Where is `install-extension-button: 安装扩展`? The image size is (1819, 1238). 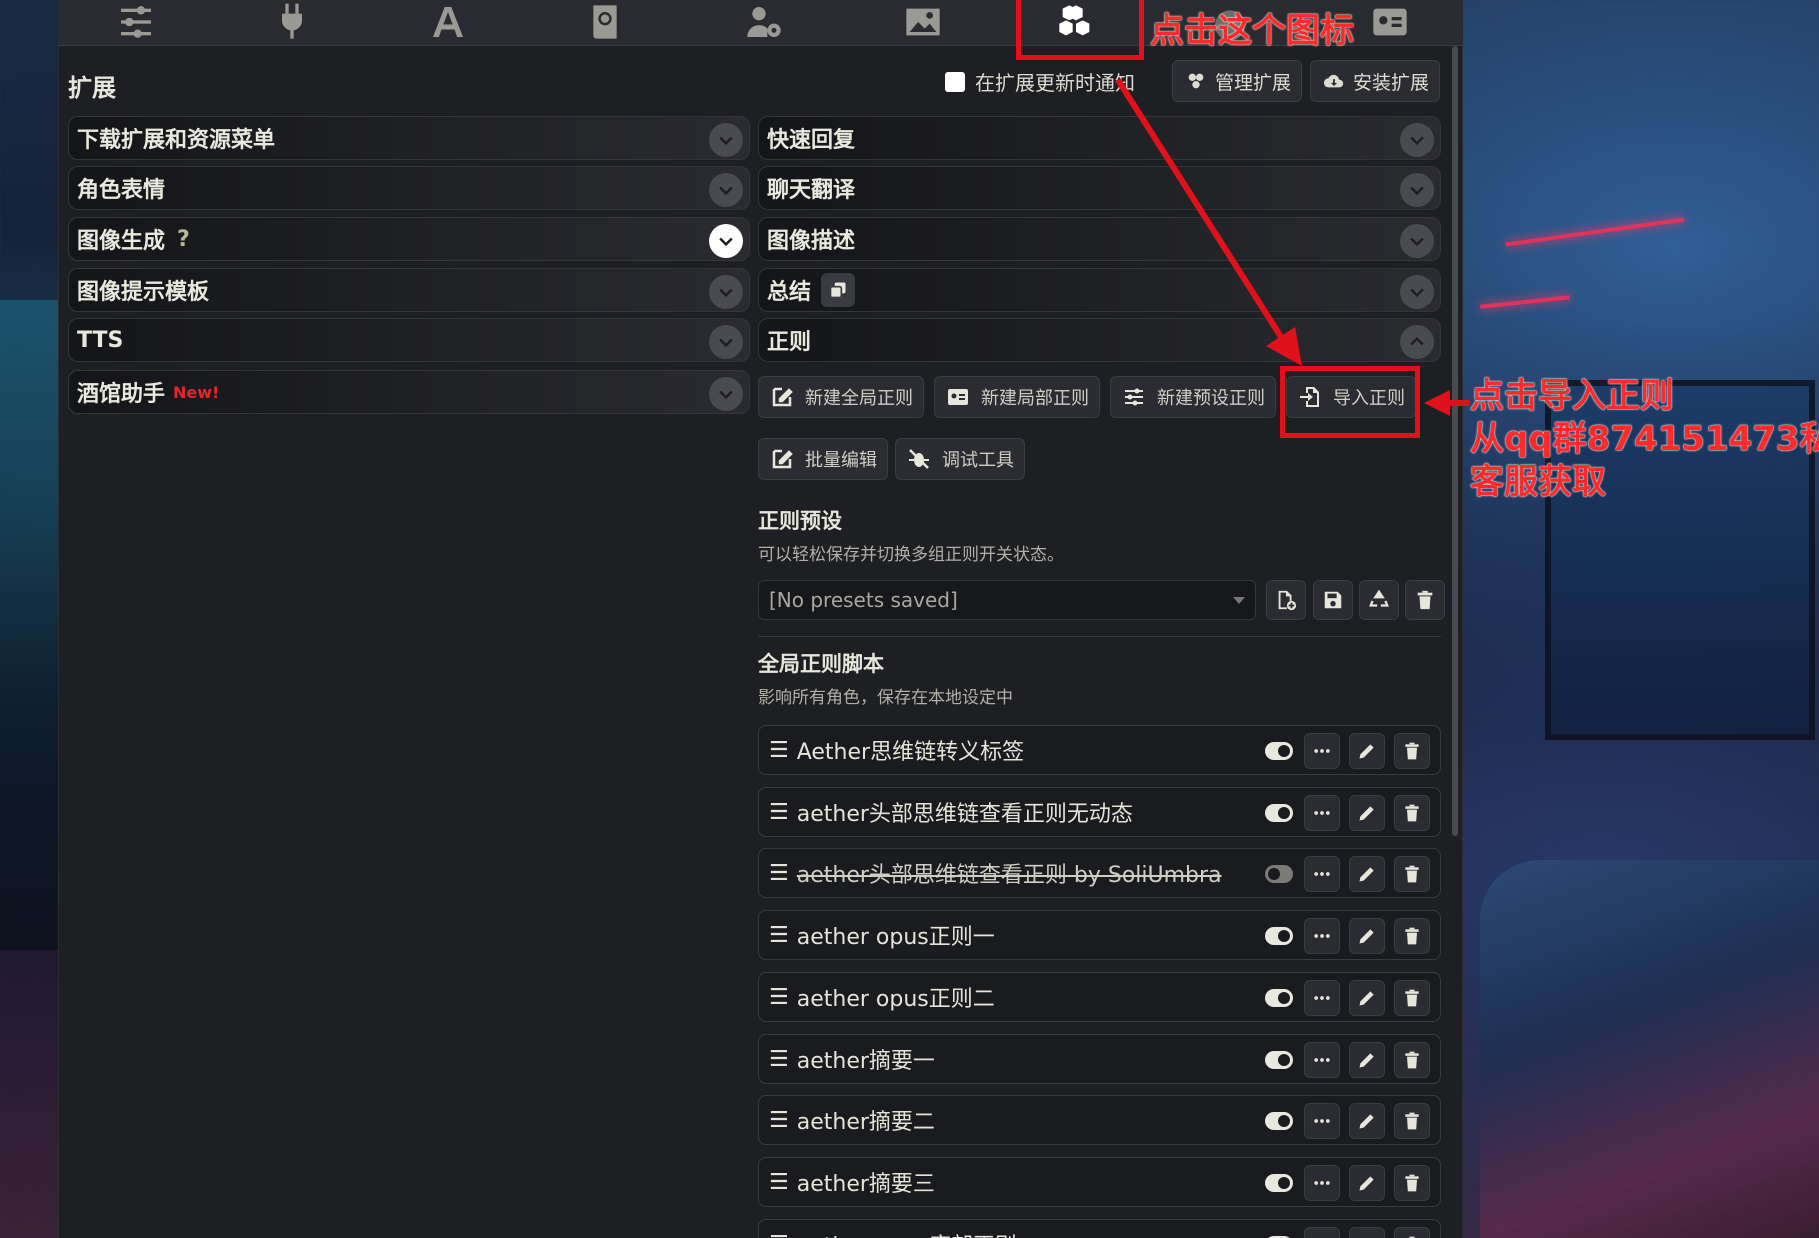
install-extension-button: 安装扩展 is located at coordinates (1375, 81).